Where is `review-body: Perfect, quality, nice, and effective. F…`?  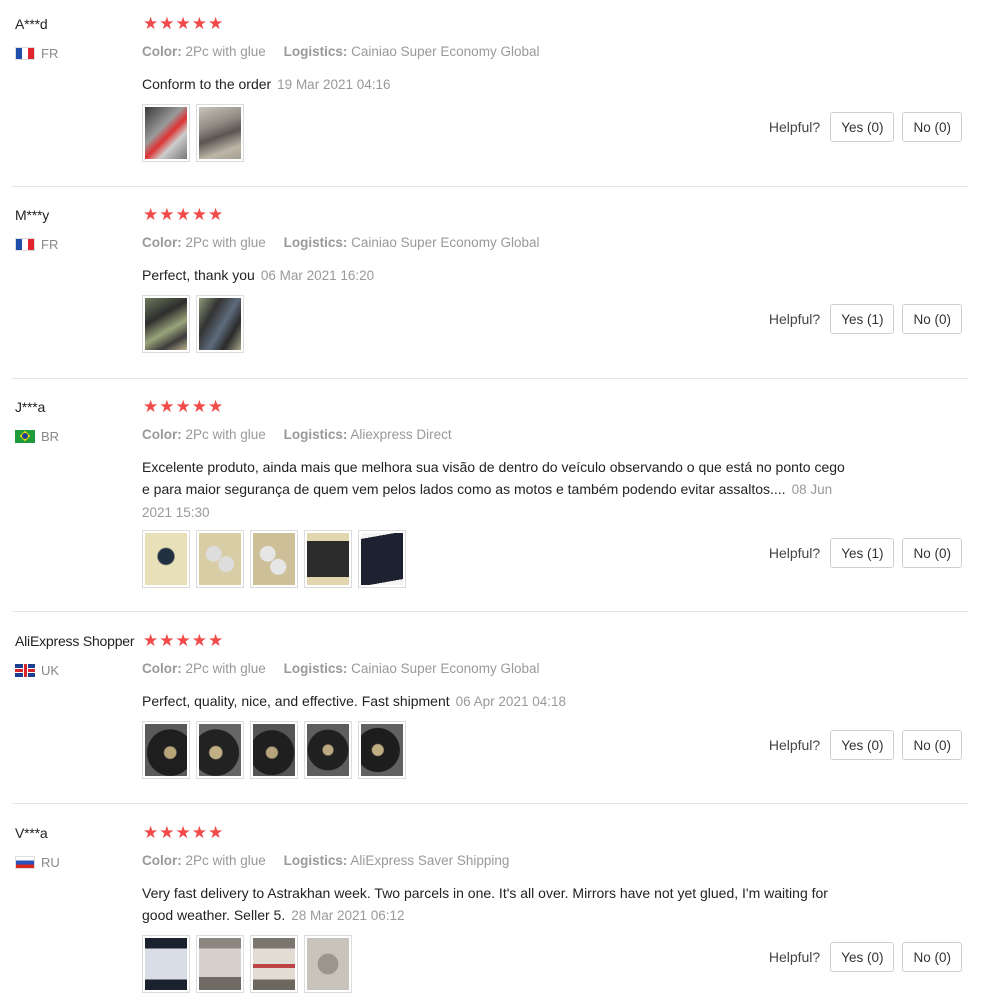
review-body: Perfect, quality, nice, and effective. F… is located at coordinates (296, 701).